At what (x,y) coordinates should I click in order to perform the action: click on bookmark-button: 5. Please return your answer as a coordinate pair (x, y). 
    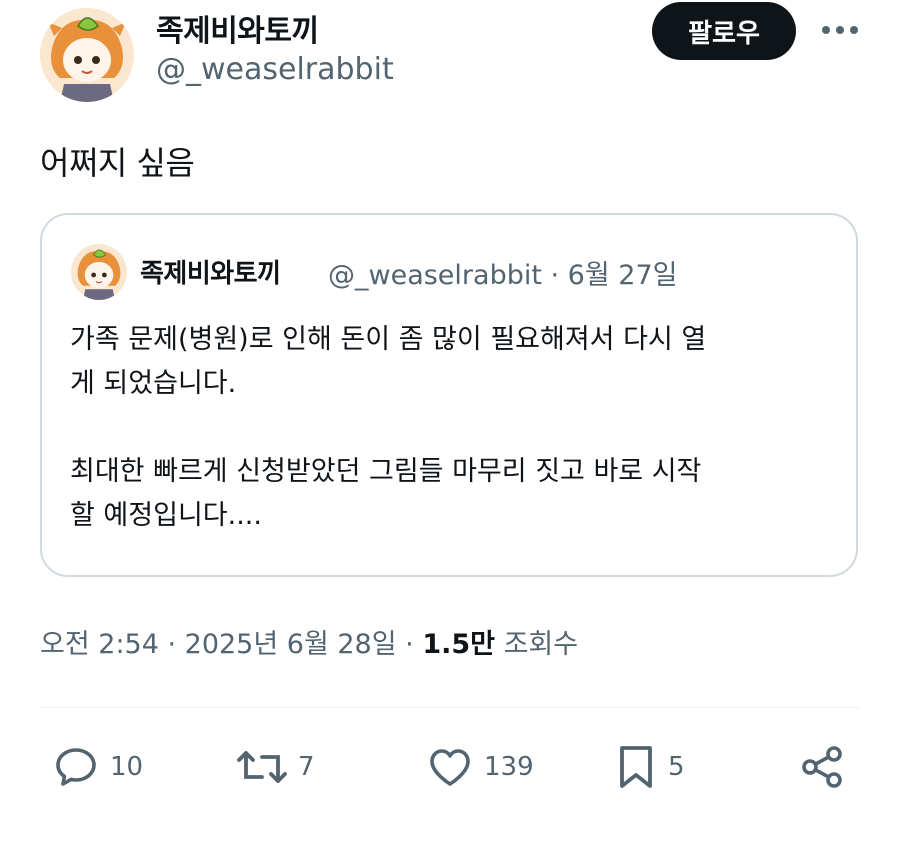
    Looking at the image, I should click on (649, 767).